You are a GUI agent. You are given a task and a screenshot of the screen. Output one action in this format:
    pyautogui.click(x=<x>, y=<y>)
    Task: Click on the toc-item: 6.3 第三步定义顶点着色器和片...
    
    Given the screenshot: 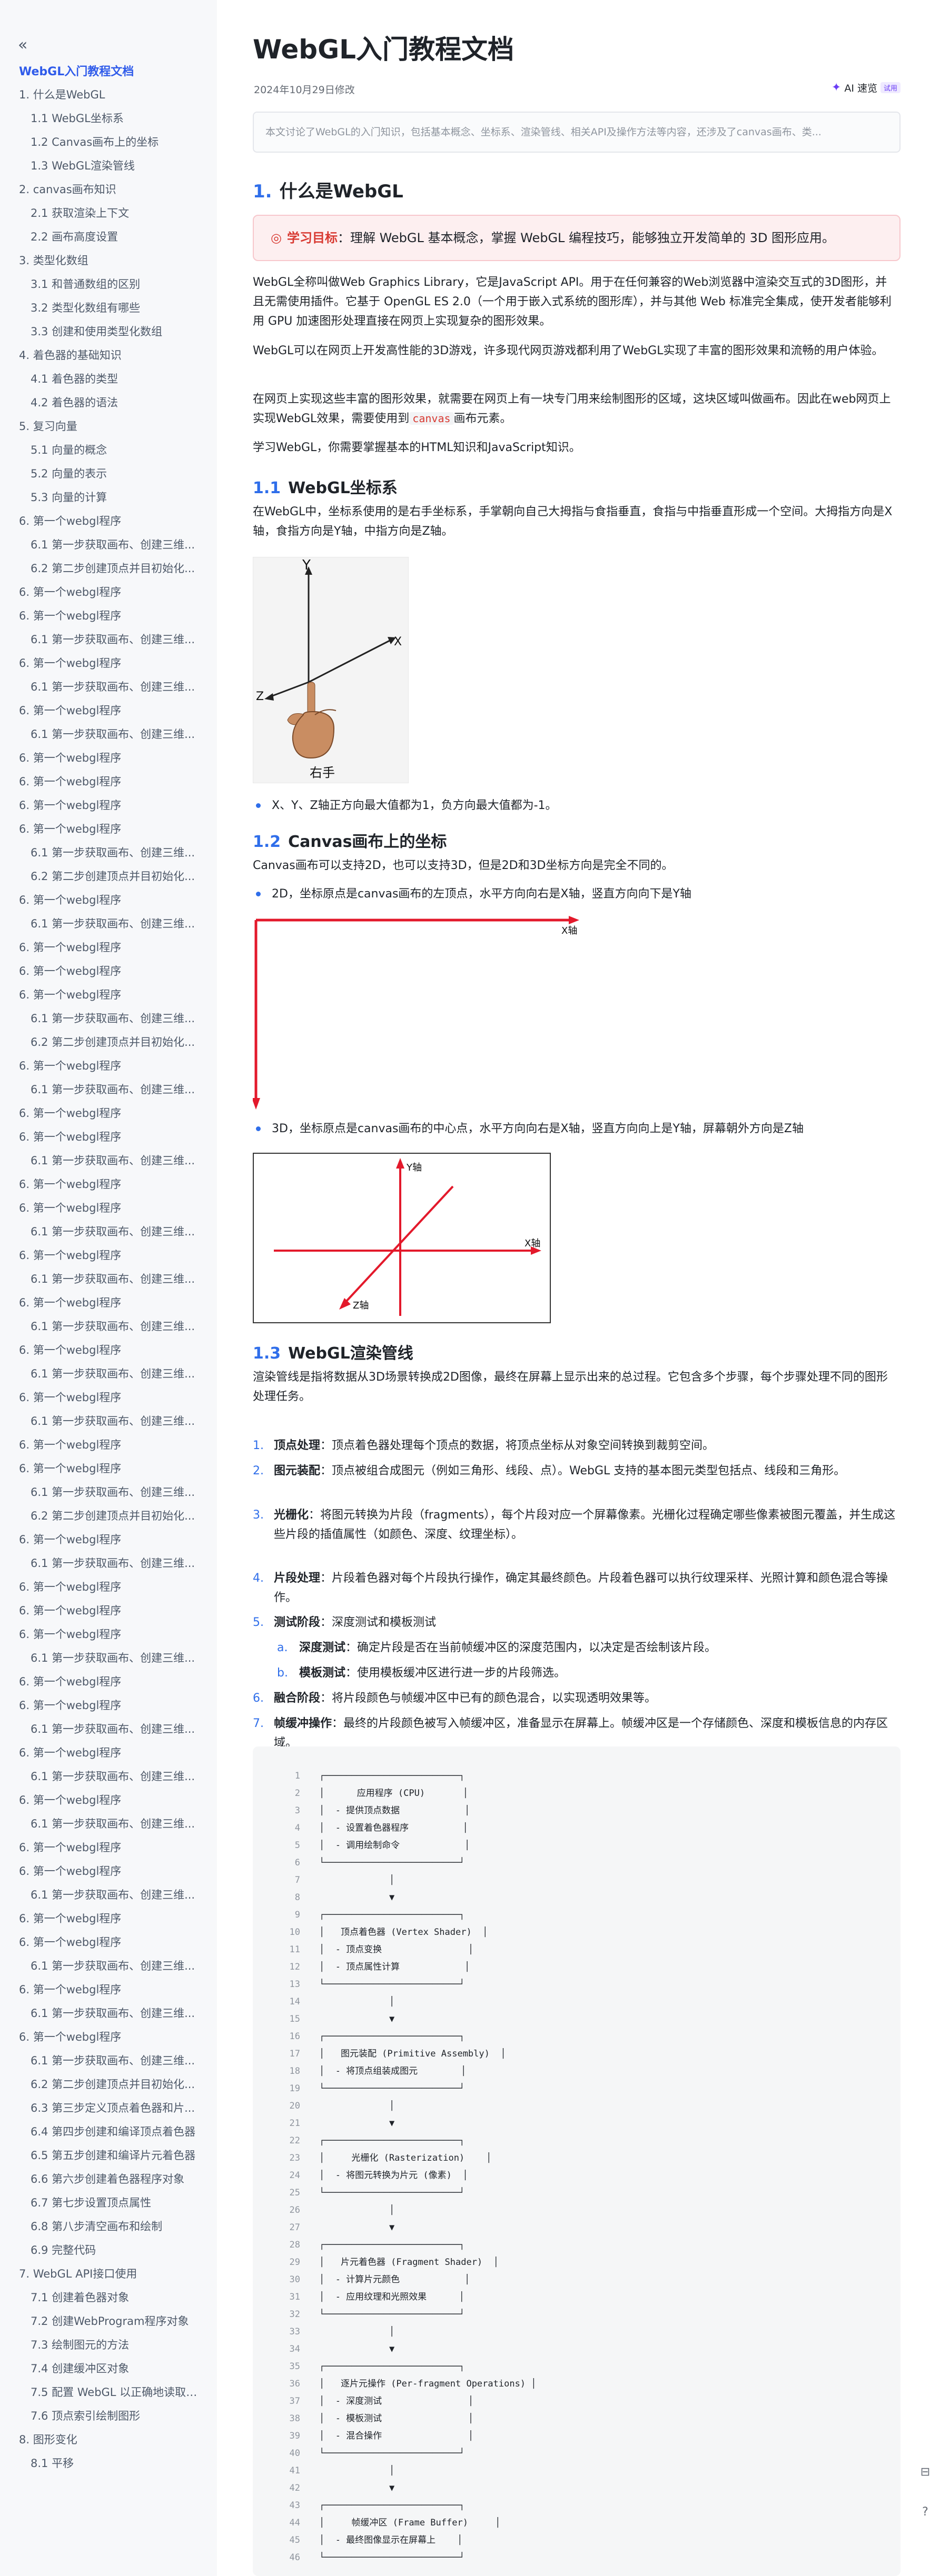 What is the action you would take?
    pyautogui.click(x=108, y=2108)
    